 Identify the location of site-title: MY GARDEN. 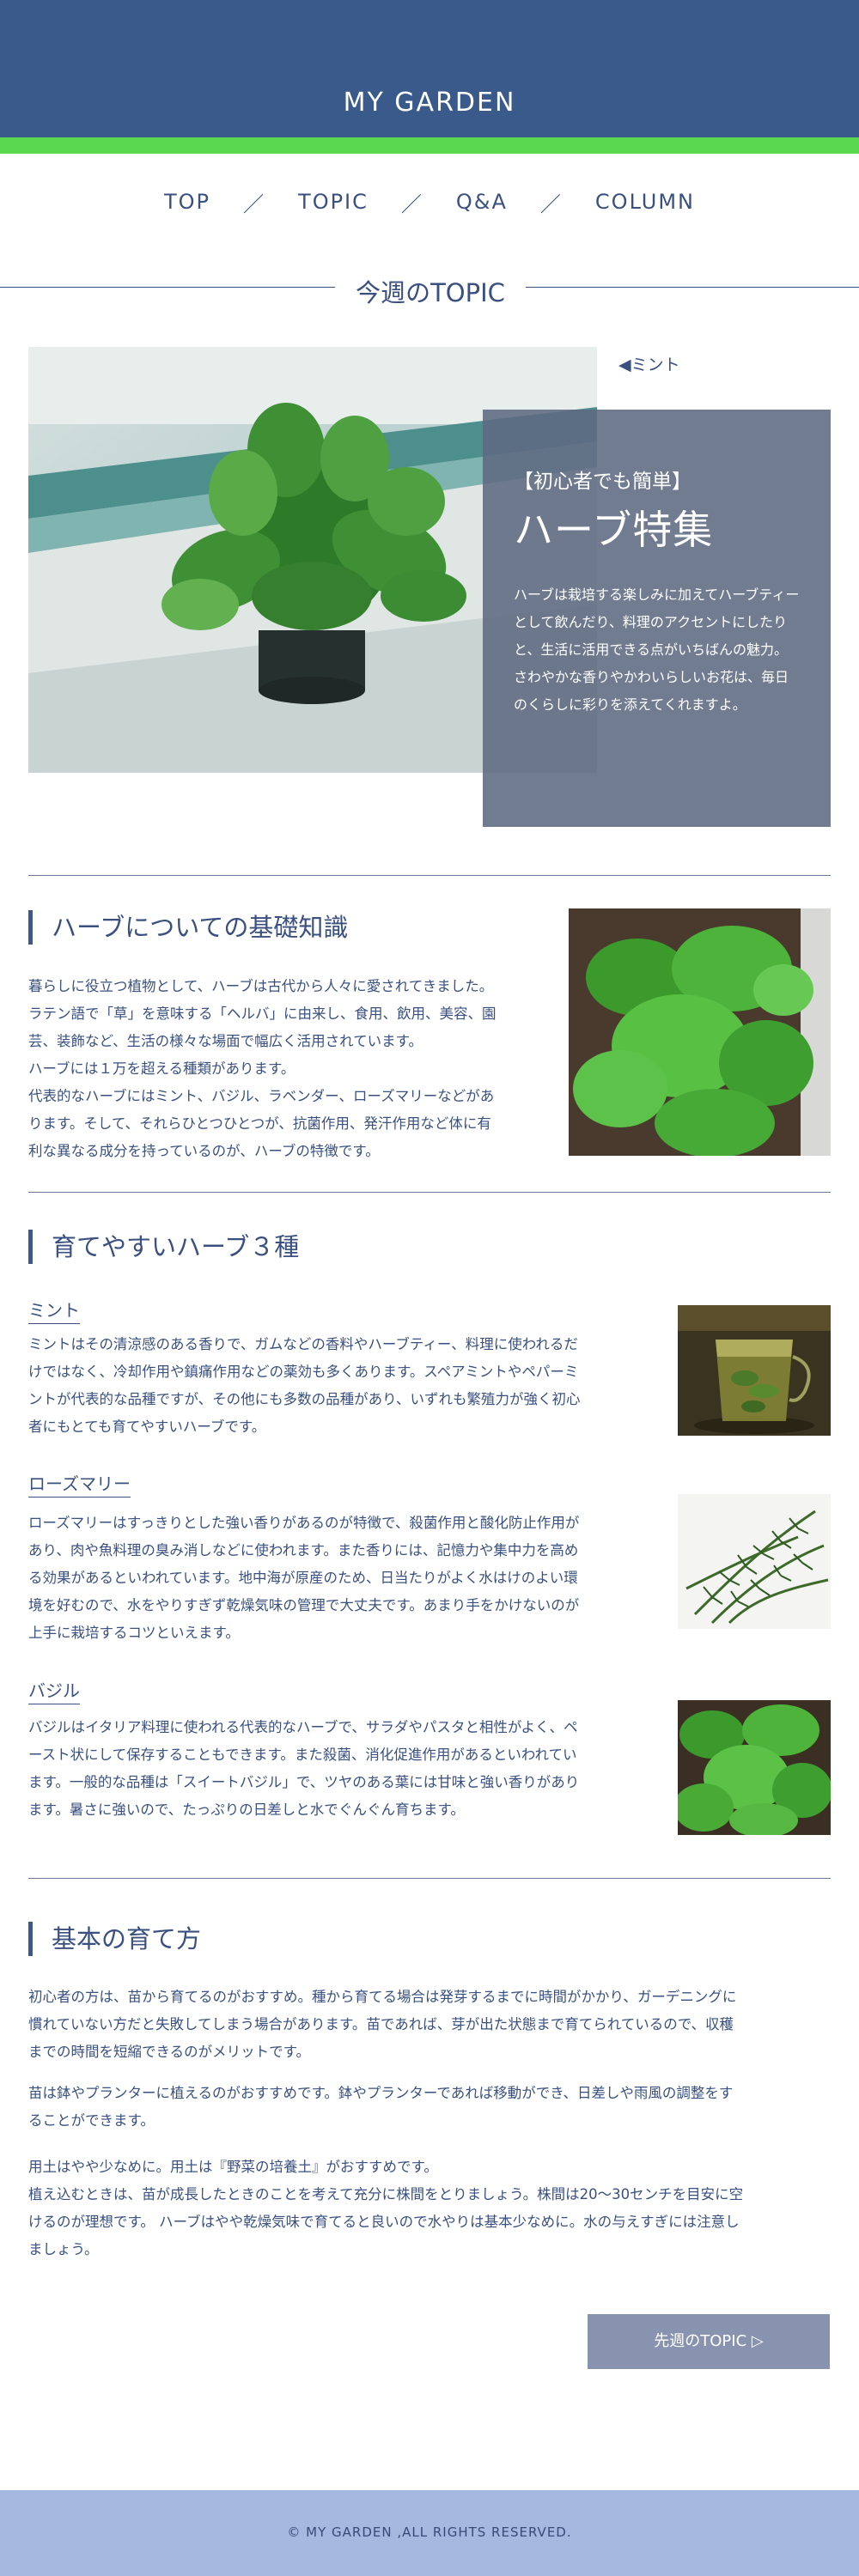
(430, 103).